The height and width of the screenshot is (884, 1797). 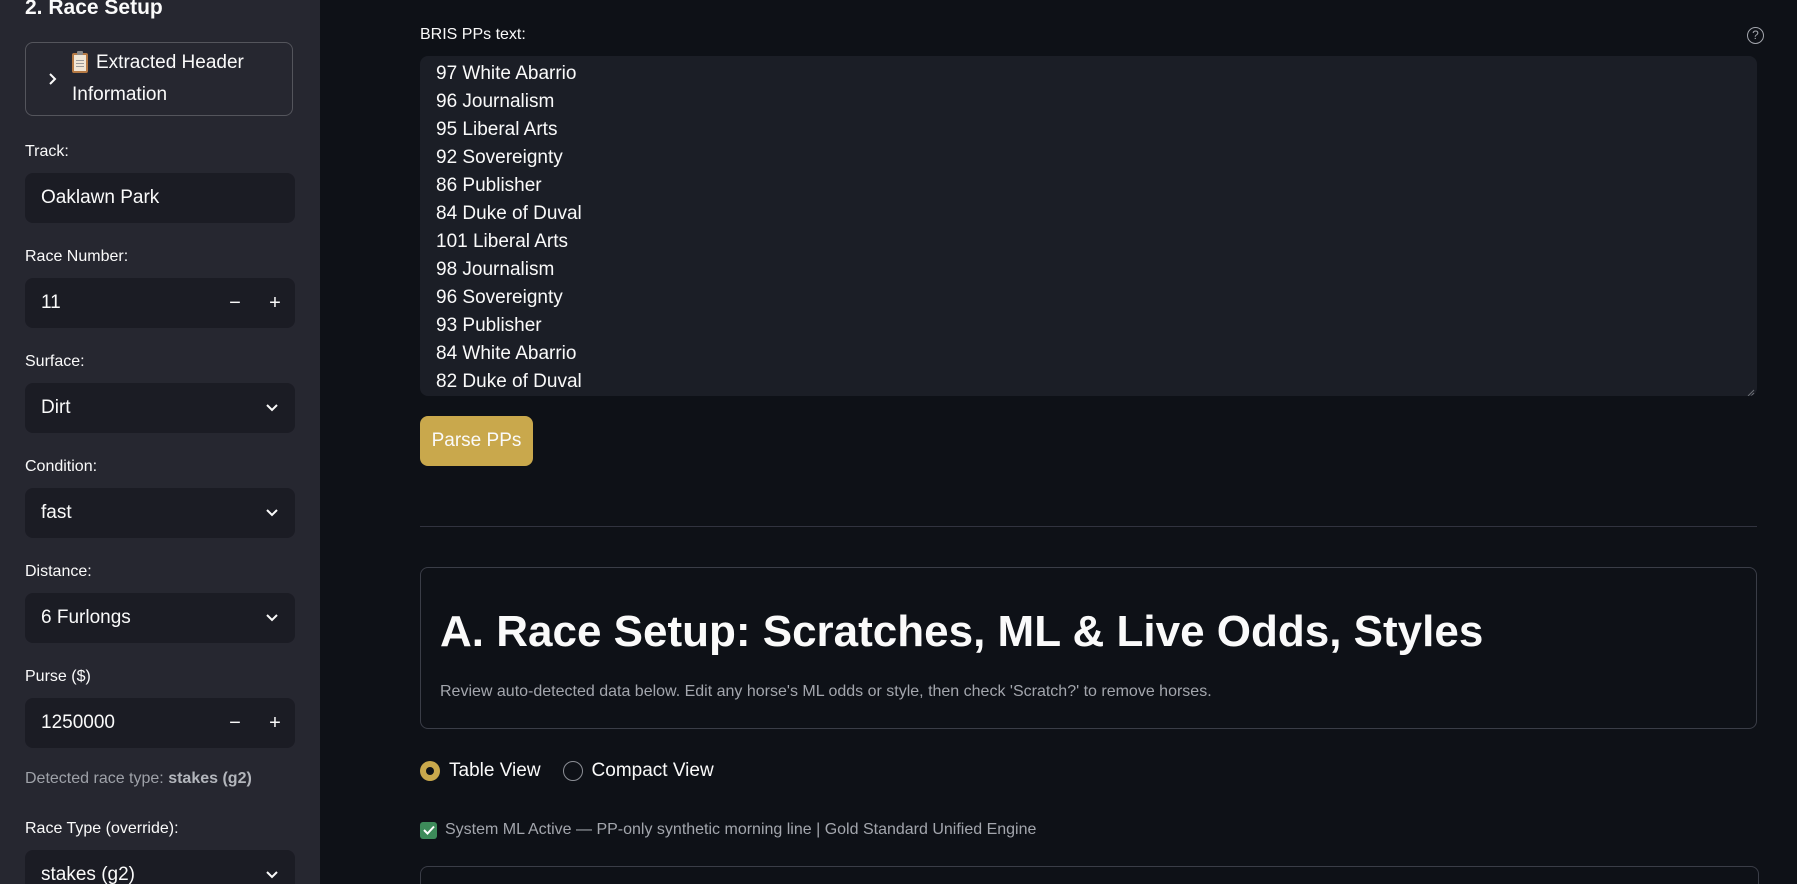 I want to click on pp-line: 82 Duke of Duval, so click(x=509, y=381).